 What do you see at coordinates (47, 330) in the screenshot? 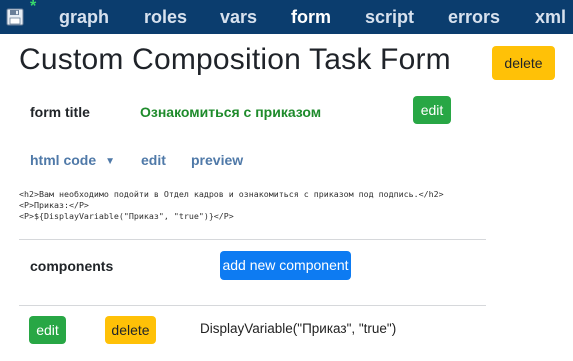
I see `edit-component-button: edit` at bounding box center [47, 330].